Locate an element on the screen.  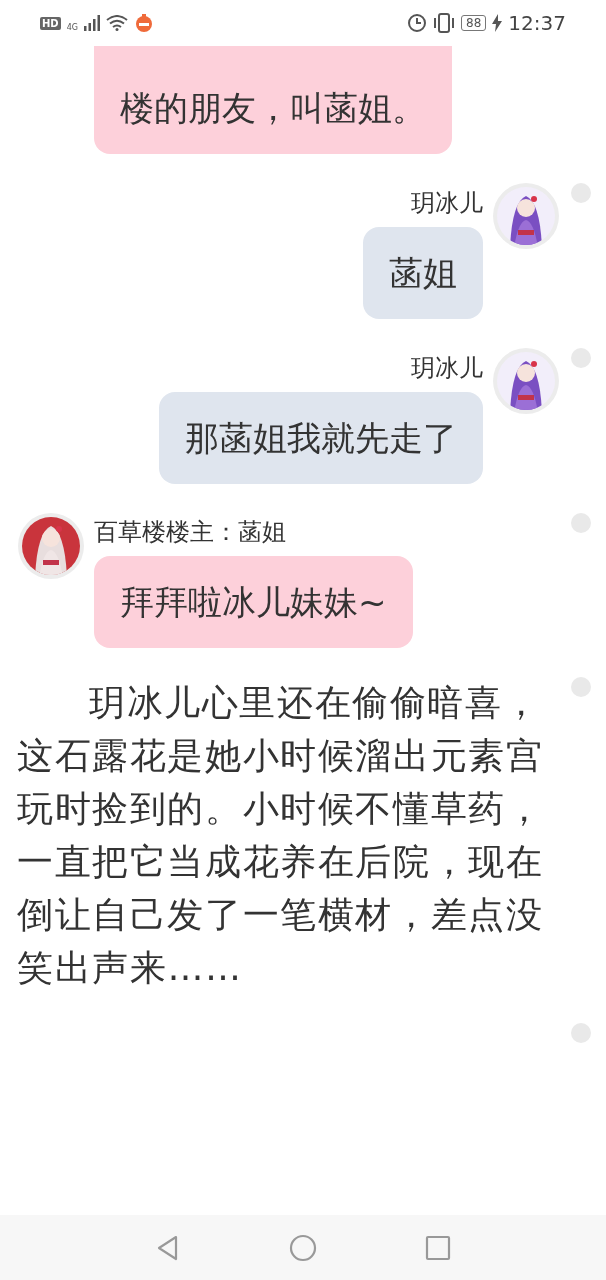
message-bubble: 拜拜啦冰儿妹妹~ is located at coordinates (253, 602).